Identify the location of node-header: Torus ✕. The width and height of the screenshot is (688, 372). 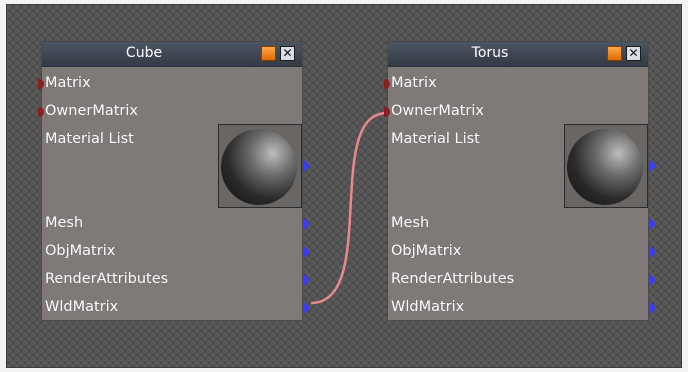
(518, 54).